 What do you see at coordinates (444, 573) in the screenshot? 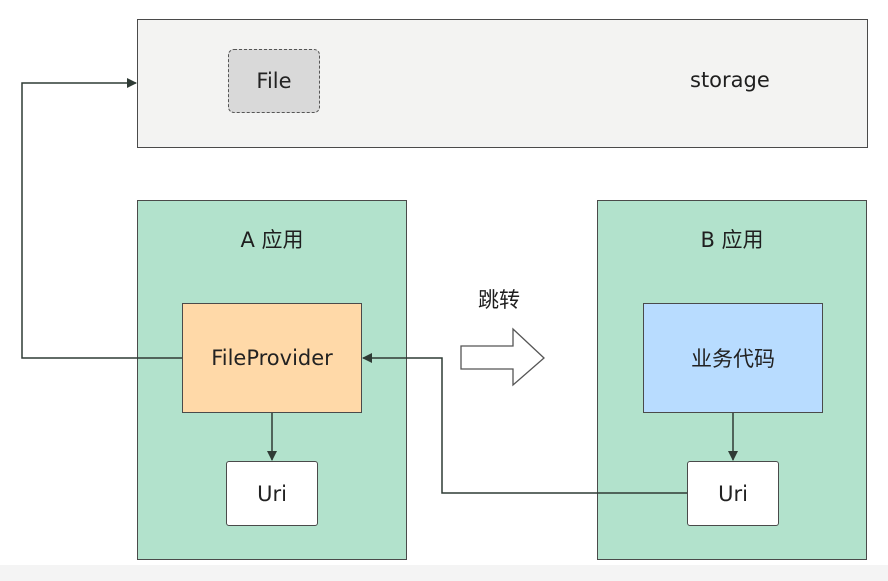
I see `bottom-strip` at bounding box center [444, 573].